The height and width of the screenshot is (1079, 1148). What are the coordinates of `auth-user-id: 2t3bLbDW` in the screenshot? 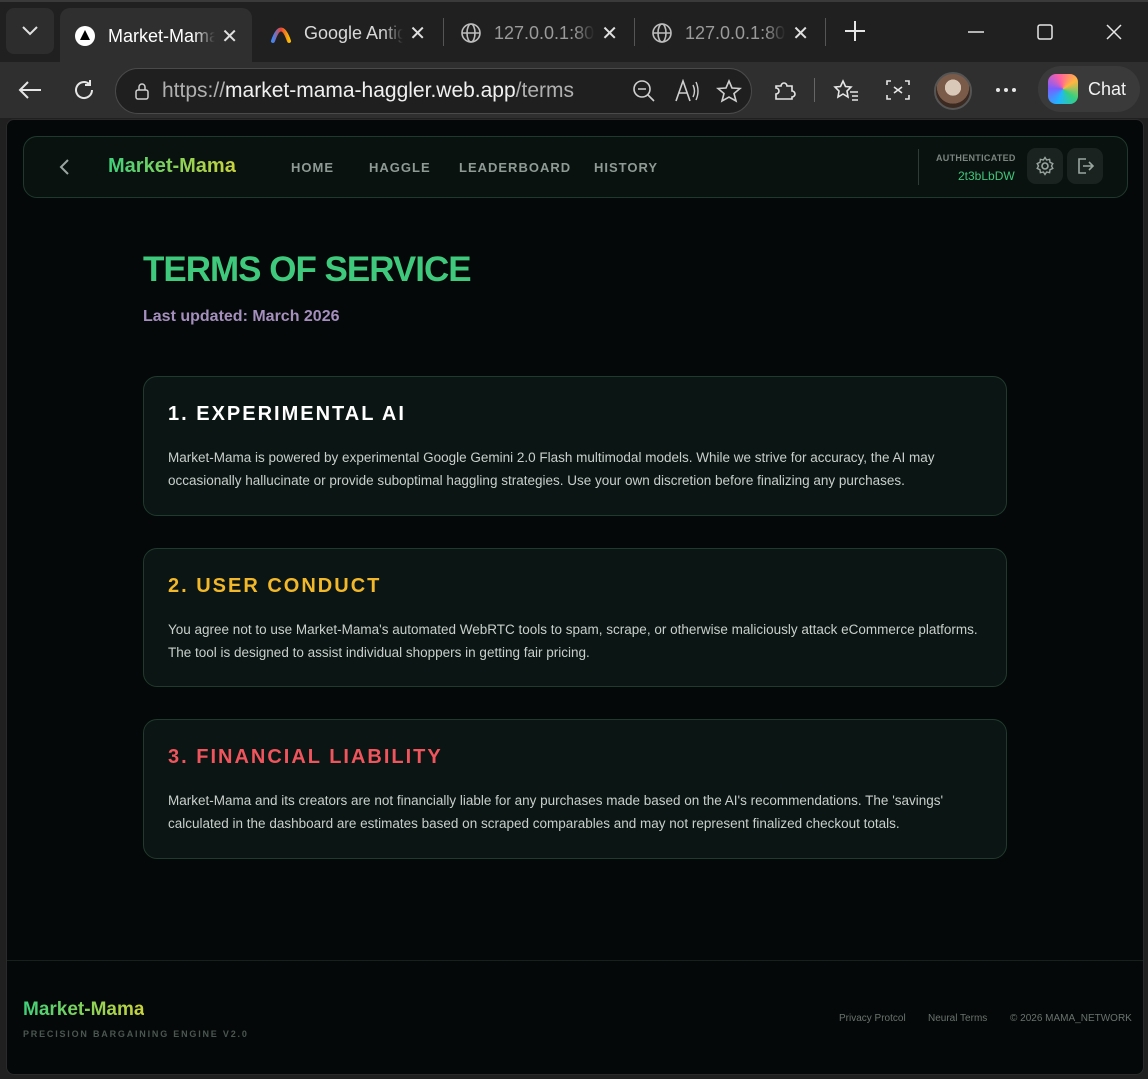 It's located at (986, 176).